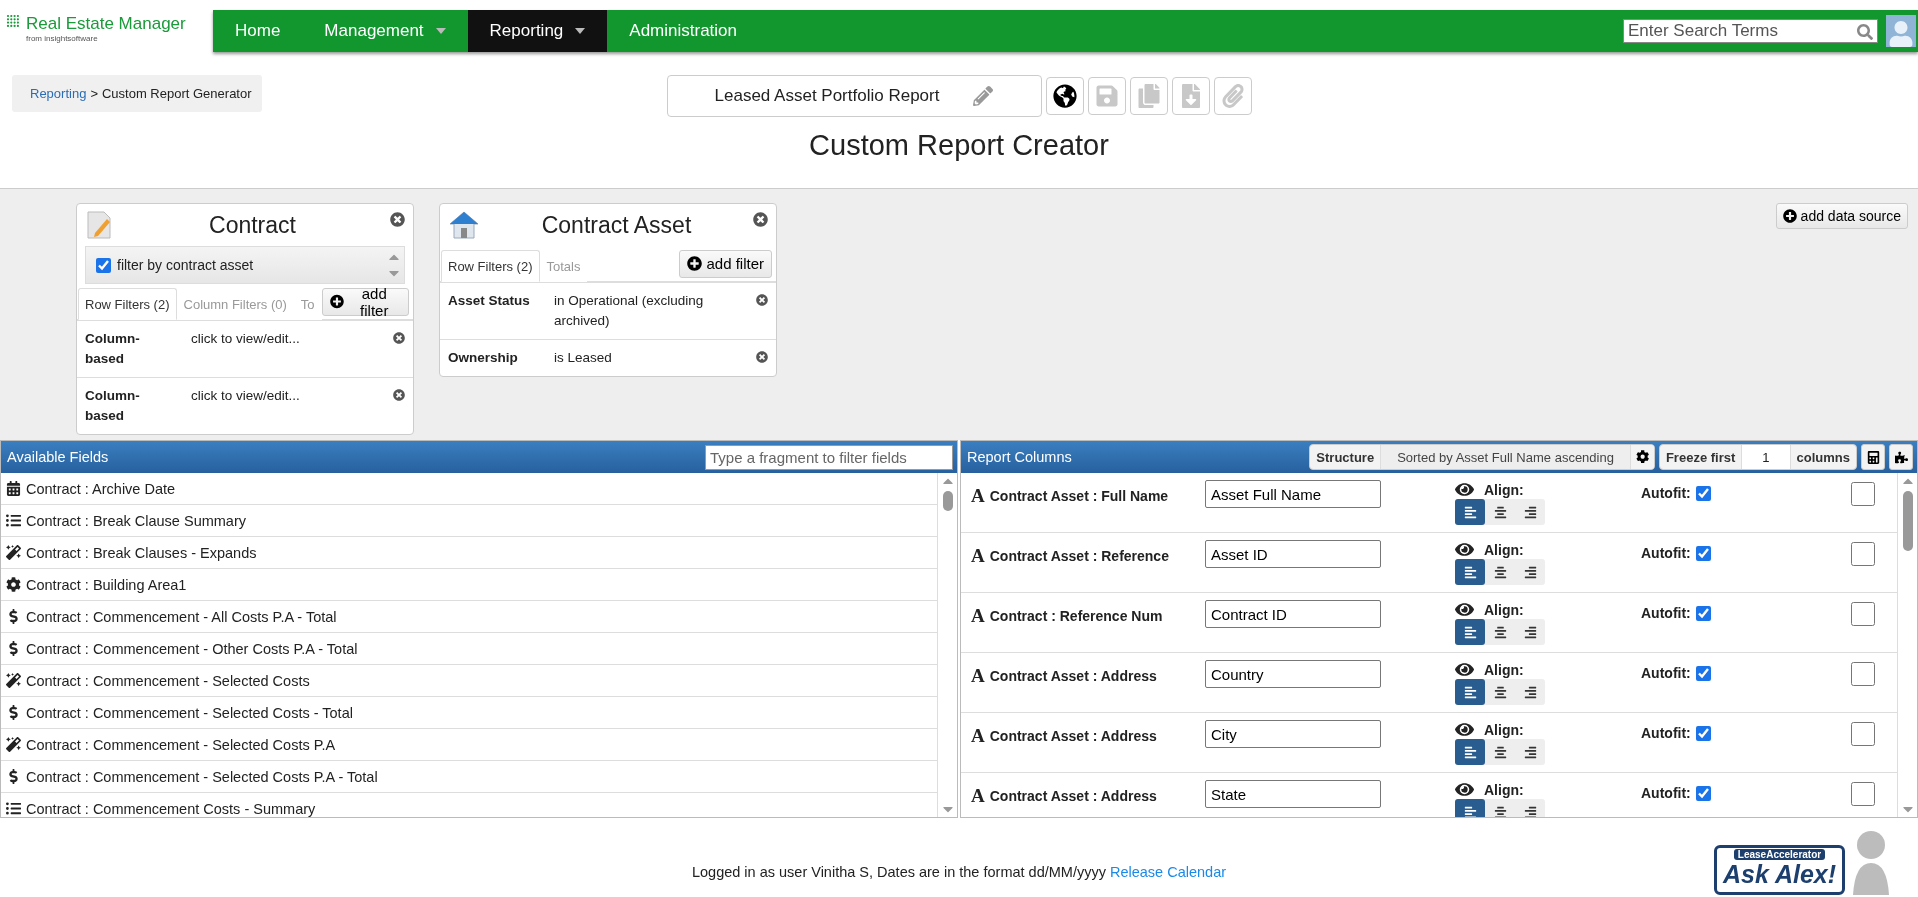 The image size is (1918, 897). I want to click on magic-wand-icon, so click(13, 744).